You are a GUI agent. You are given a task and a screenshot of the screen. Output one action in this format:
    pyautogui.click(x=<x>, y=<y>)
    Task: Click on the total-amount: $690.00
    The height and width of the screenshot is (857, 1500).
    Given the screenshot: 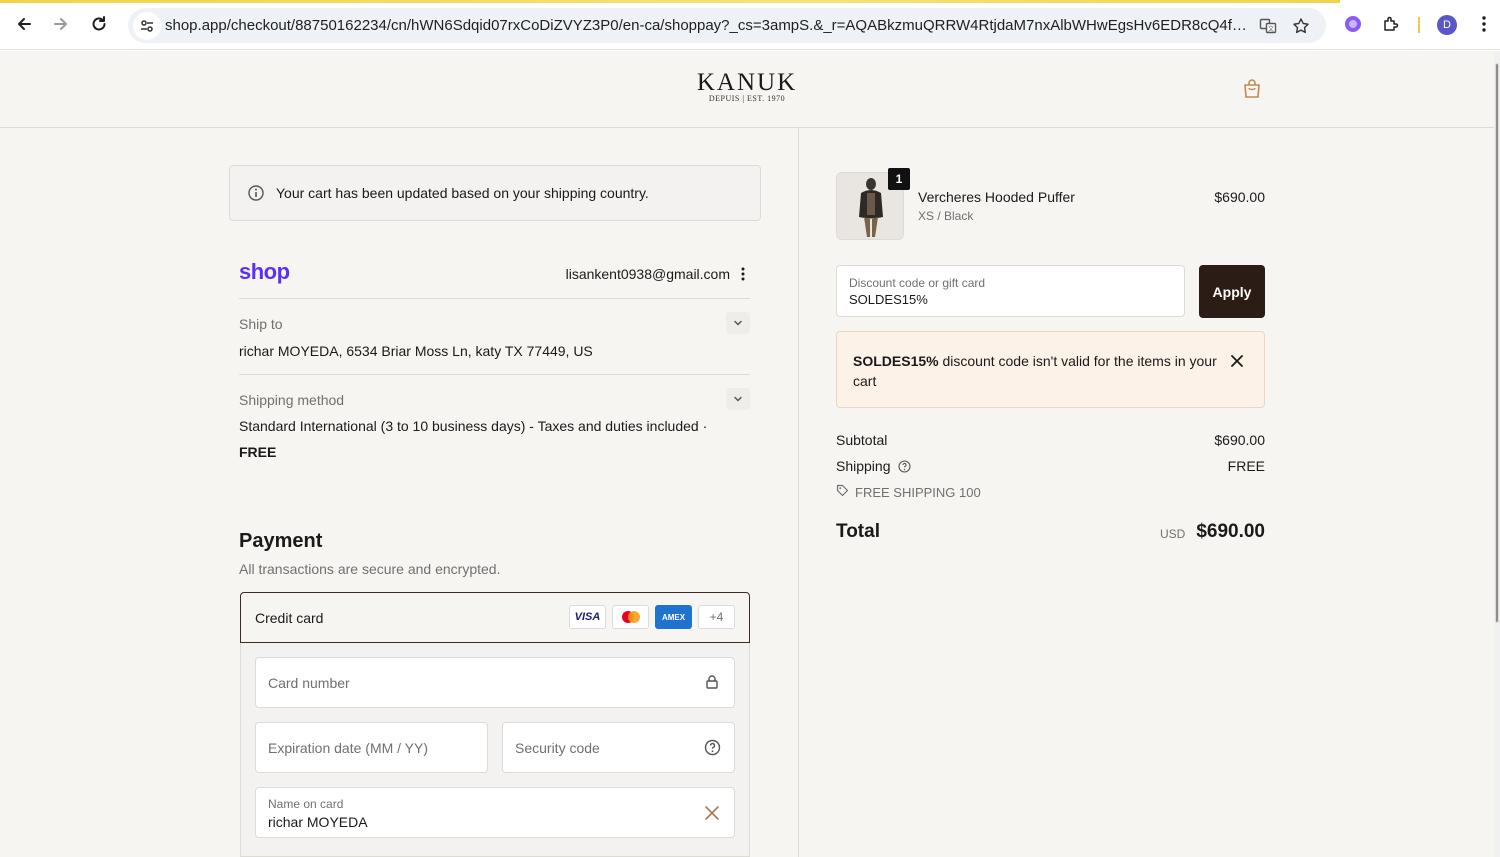 What is the action you would take?
    pyautogui.click(x=1230, y=531)
    